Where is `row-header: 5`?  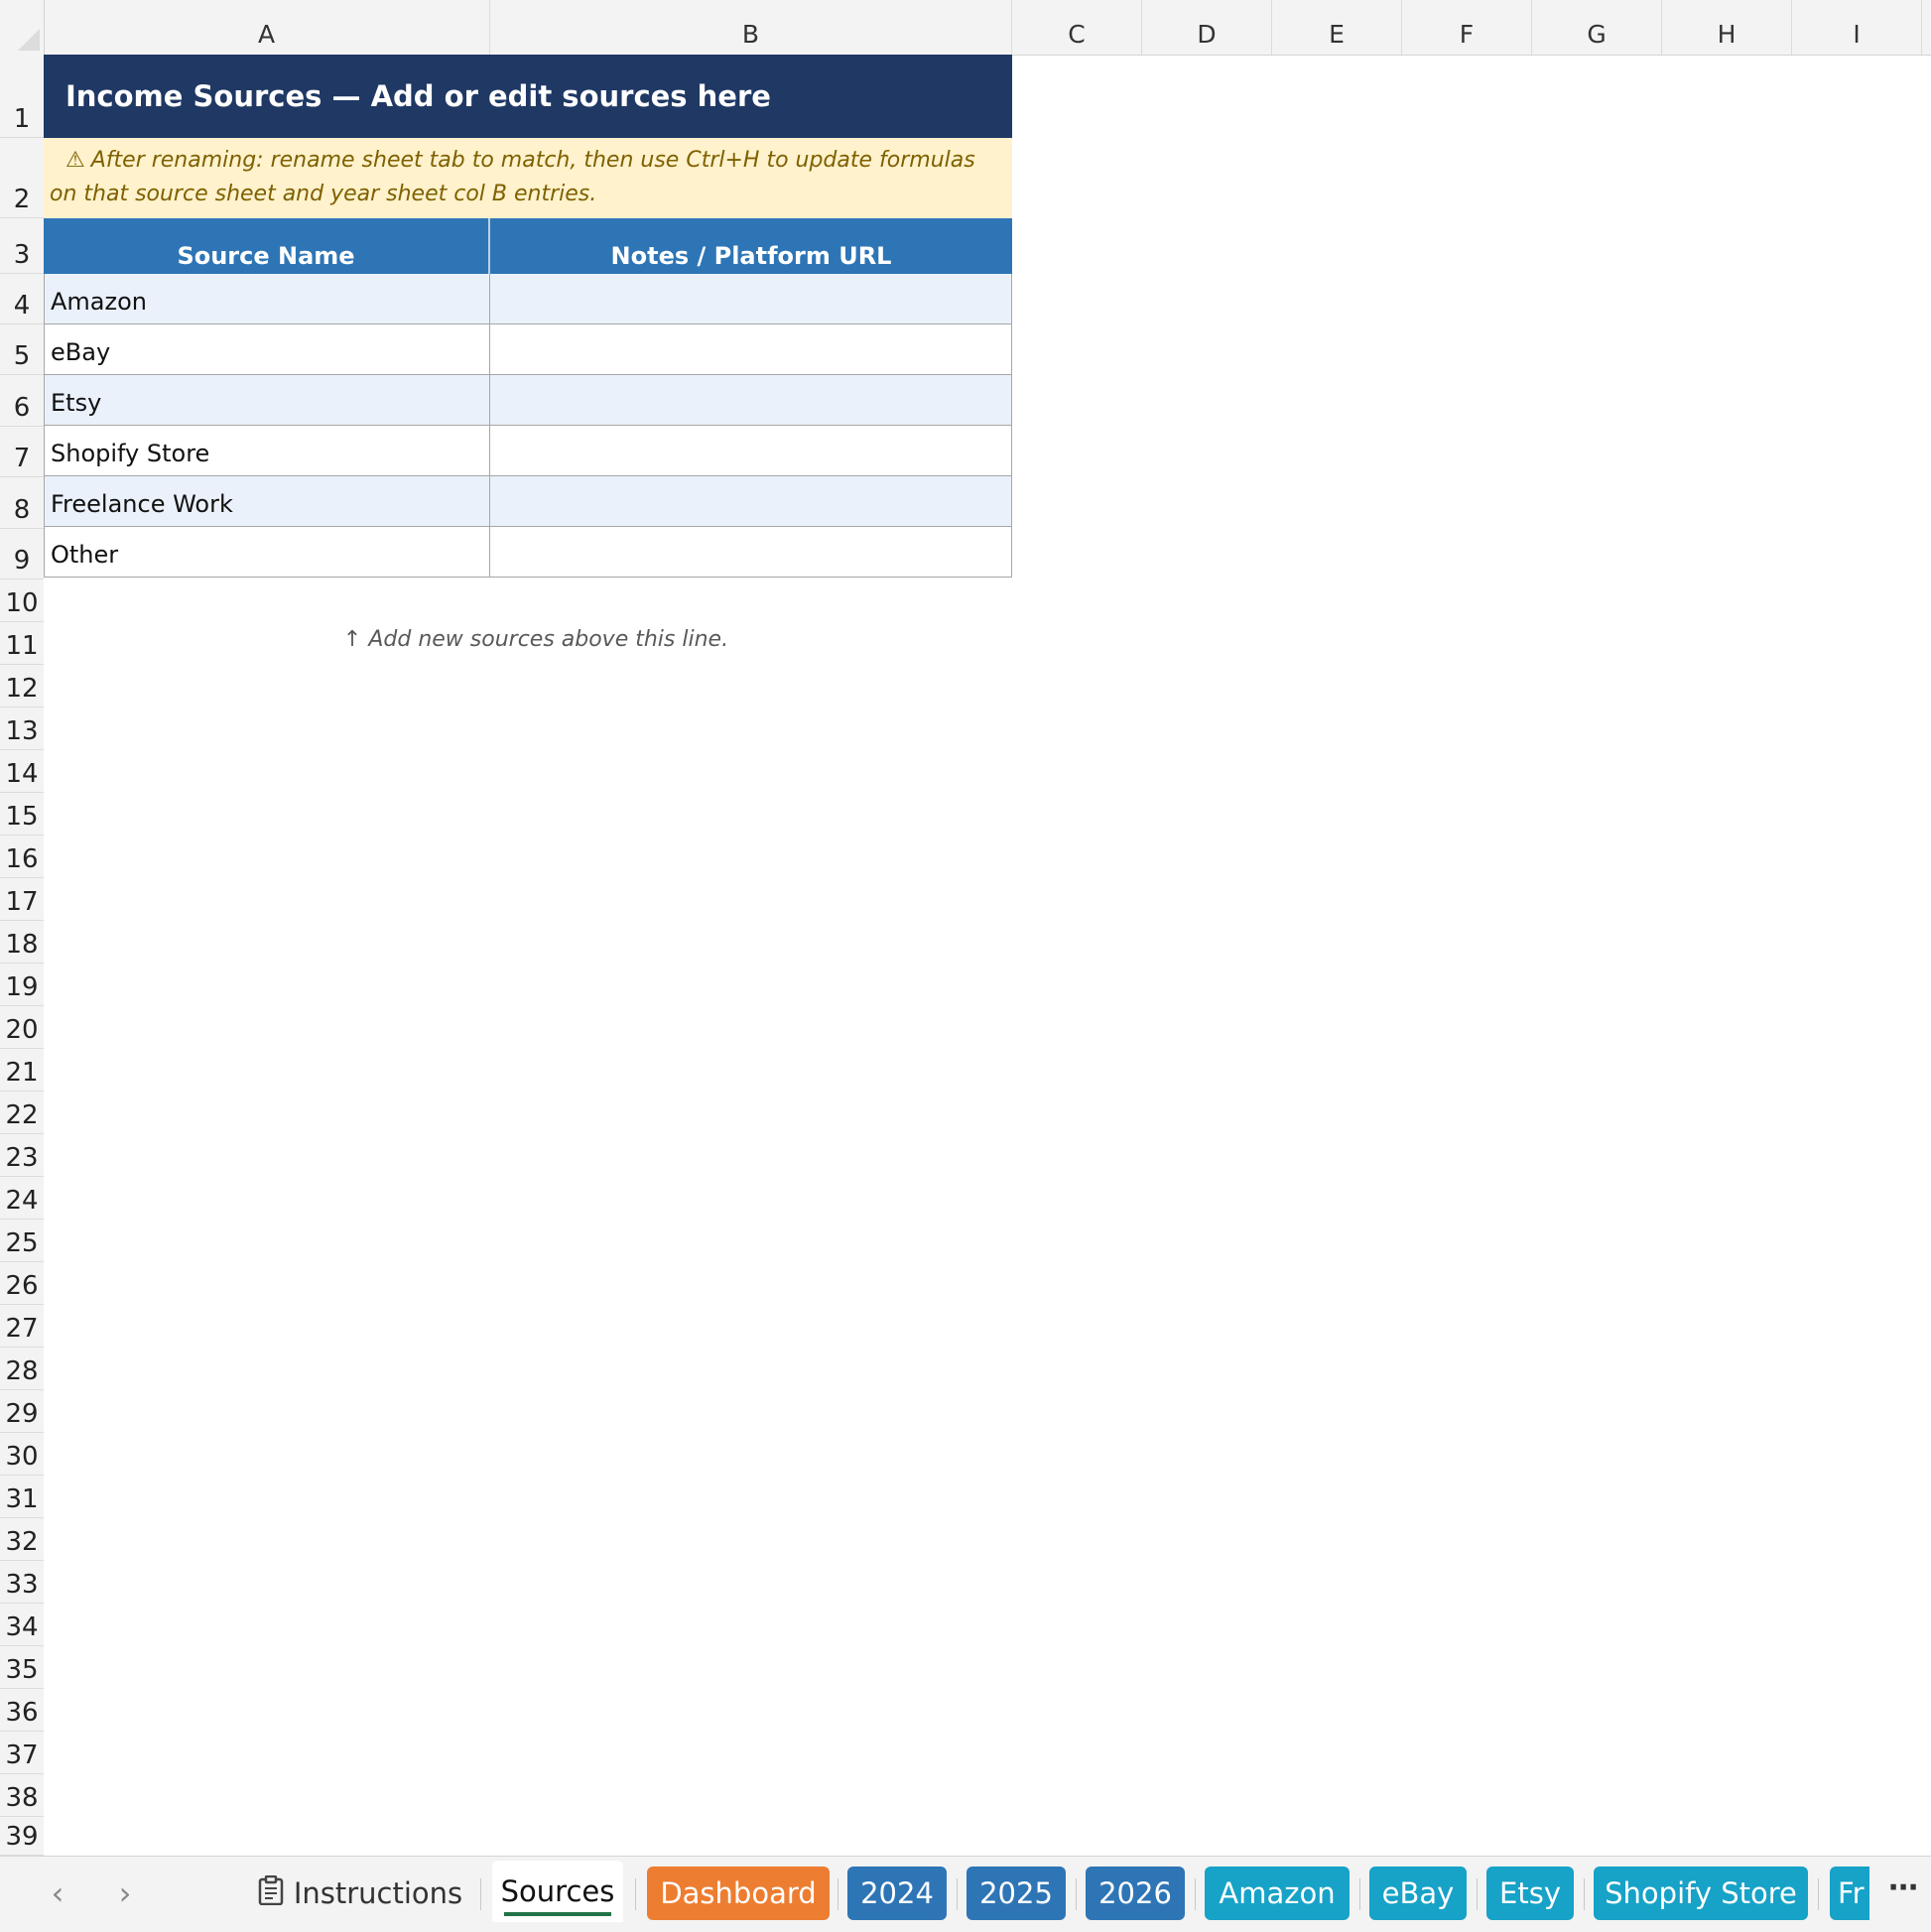
row-header: 5 is located at coordinates (22, 350).